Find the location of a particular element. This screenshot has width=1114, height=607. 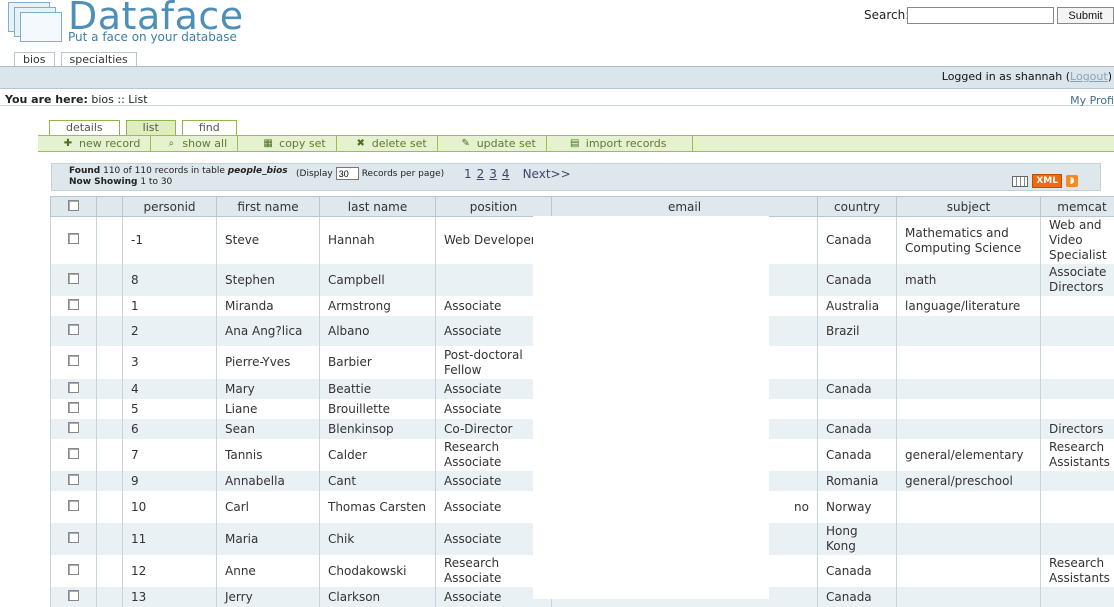

column-header-subject: subject is located at coordinates (969, 207).